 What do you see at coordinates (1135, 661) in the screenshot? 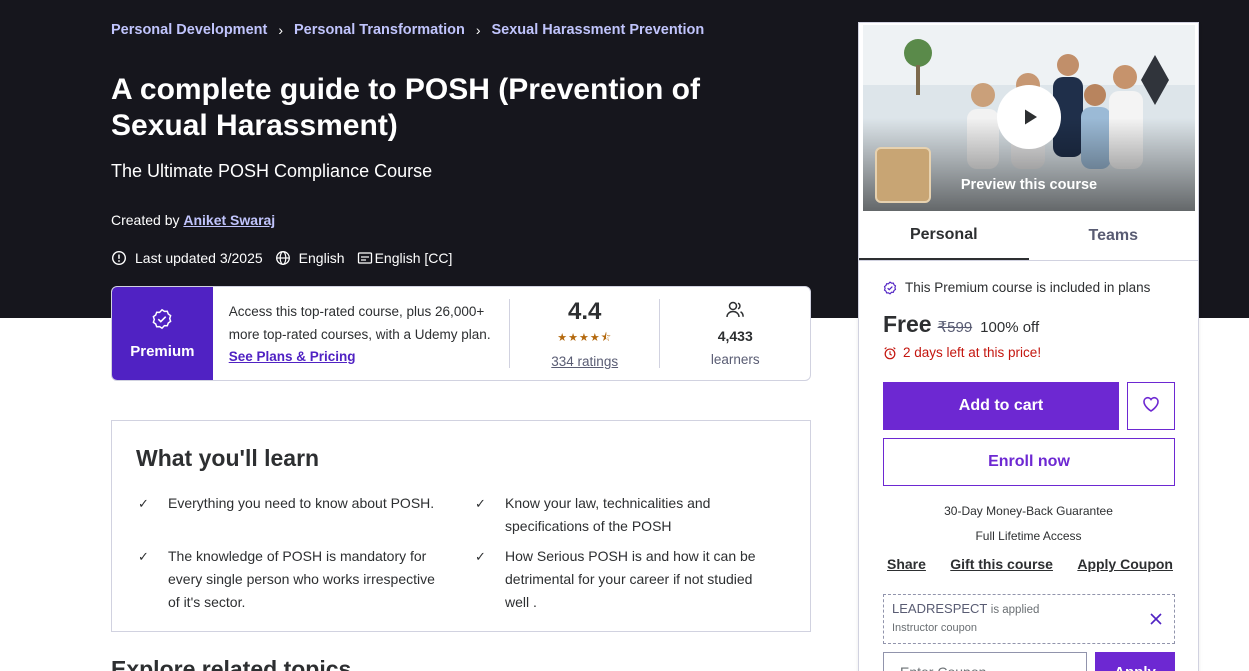
I see `apply-coupon-button: Apply` at bounding box center [1135, 661].